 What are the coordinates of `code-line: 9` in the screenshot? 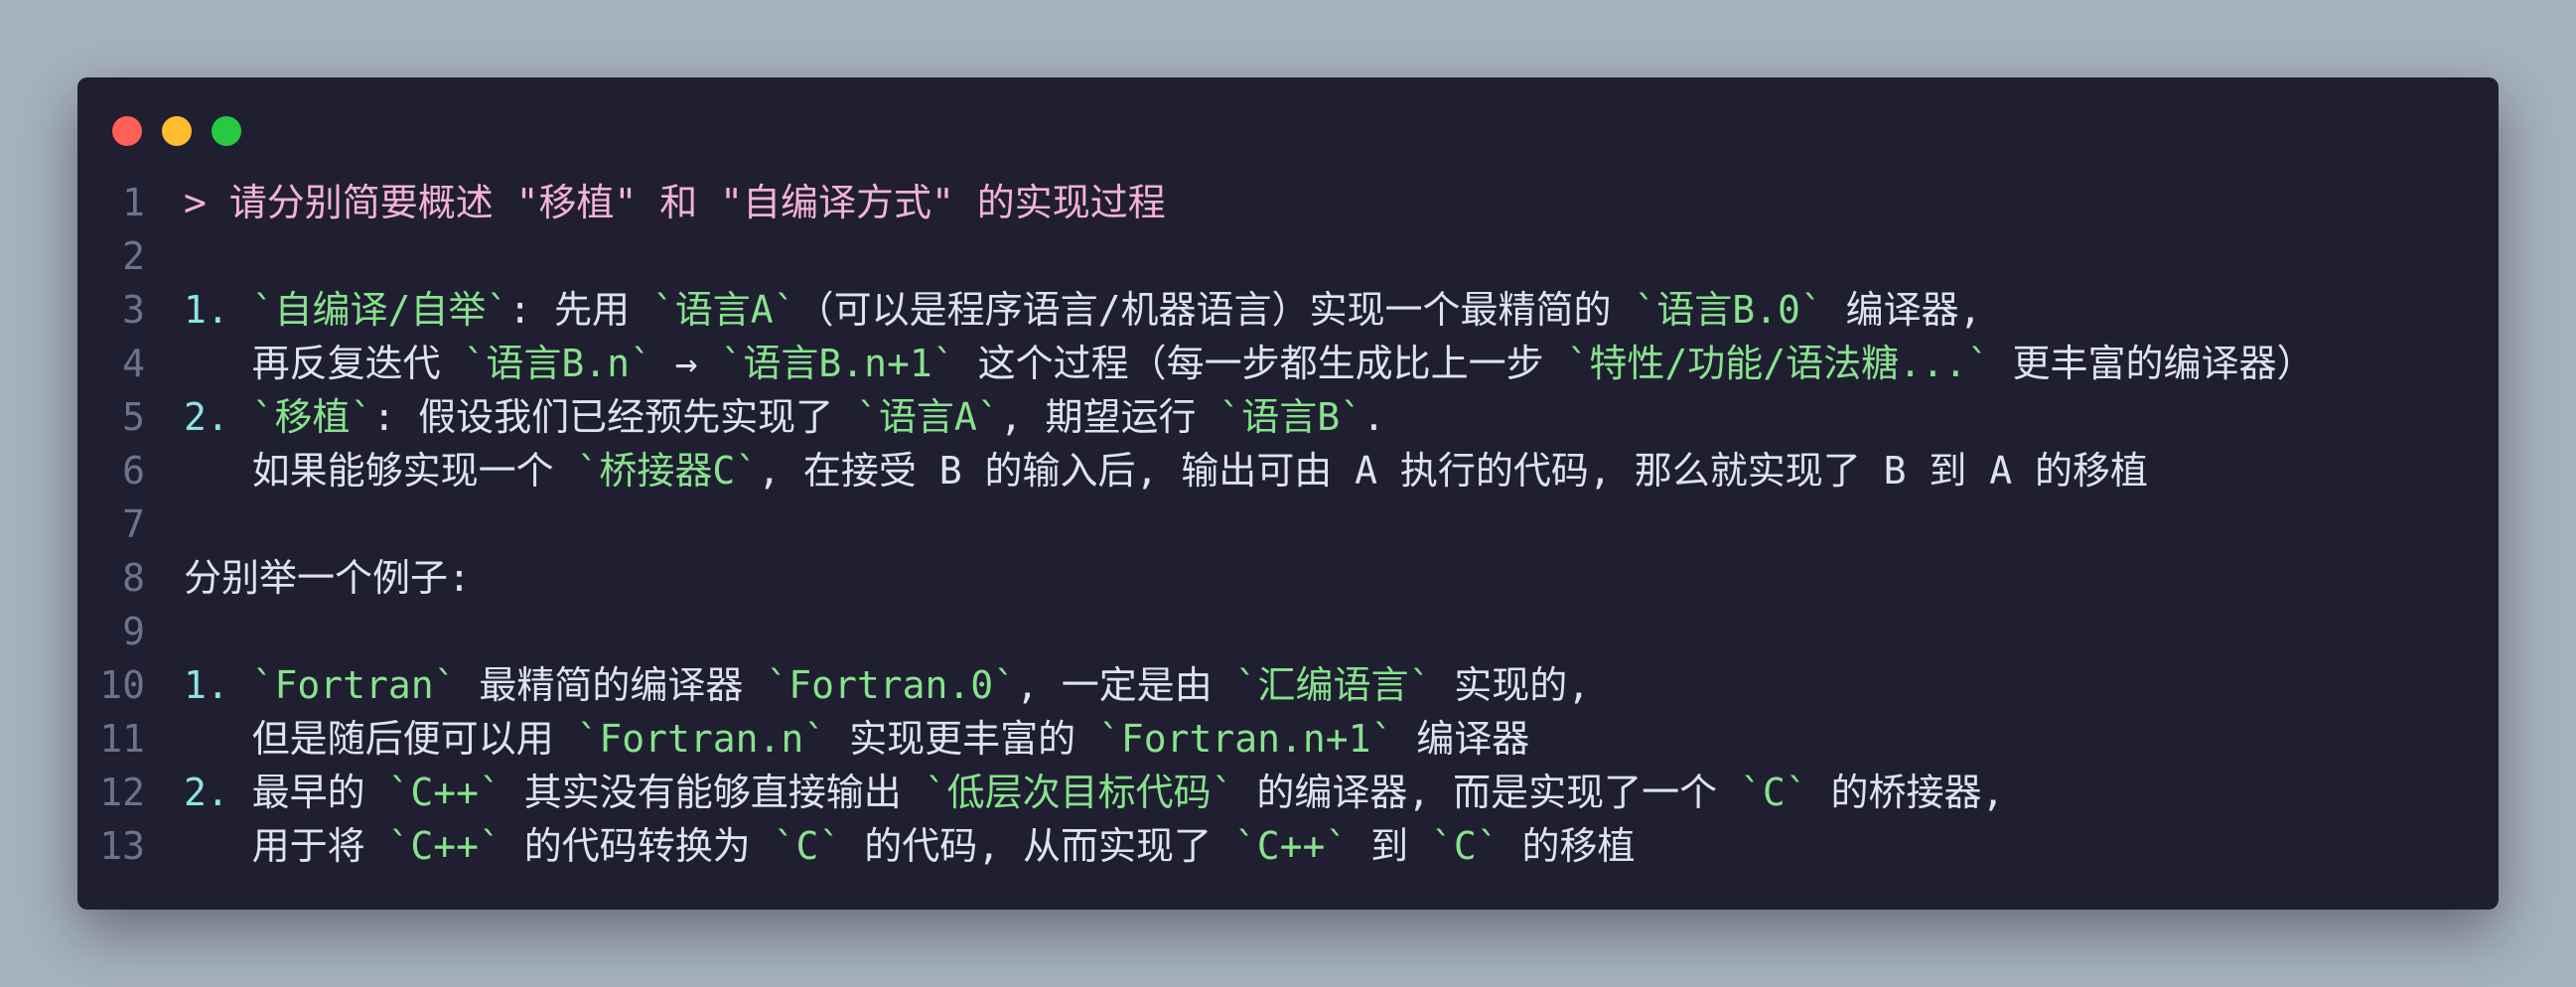 It's located at (1288, 631).